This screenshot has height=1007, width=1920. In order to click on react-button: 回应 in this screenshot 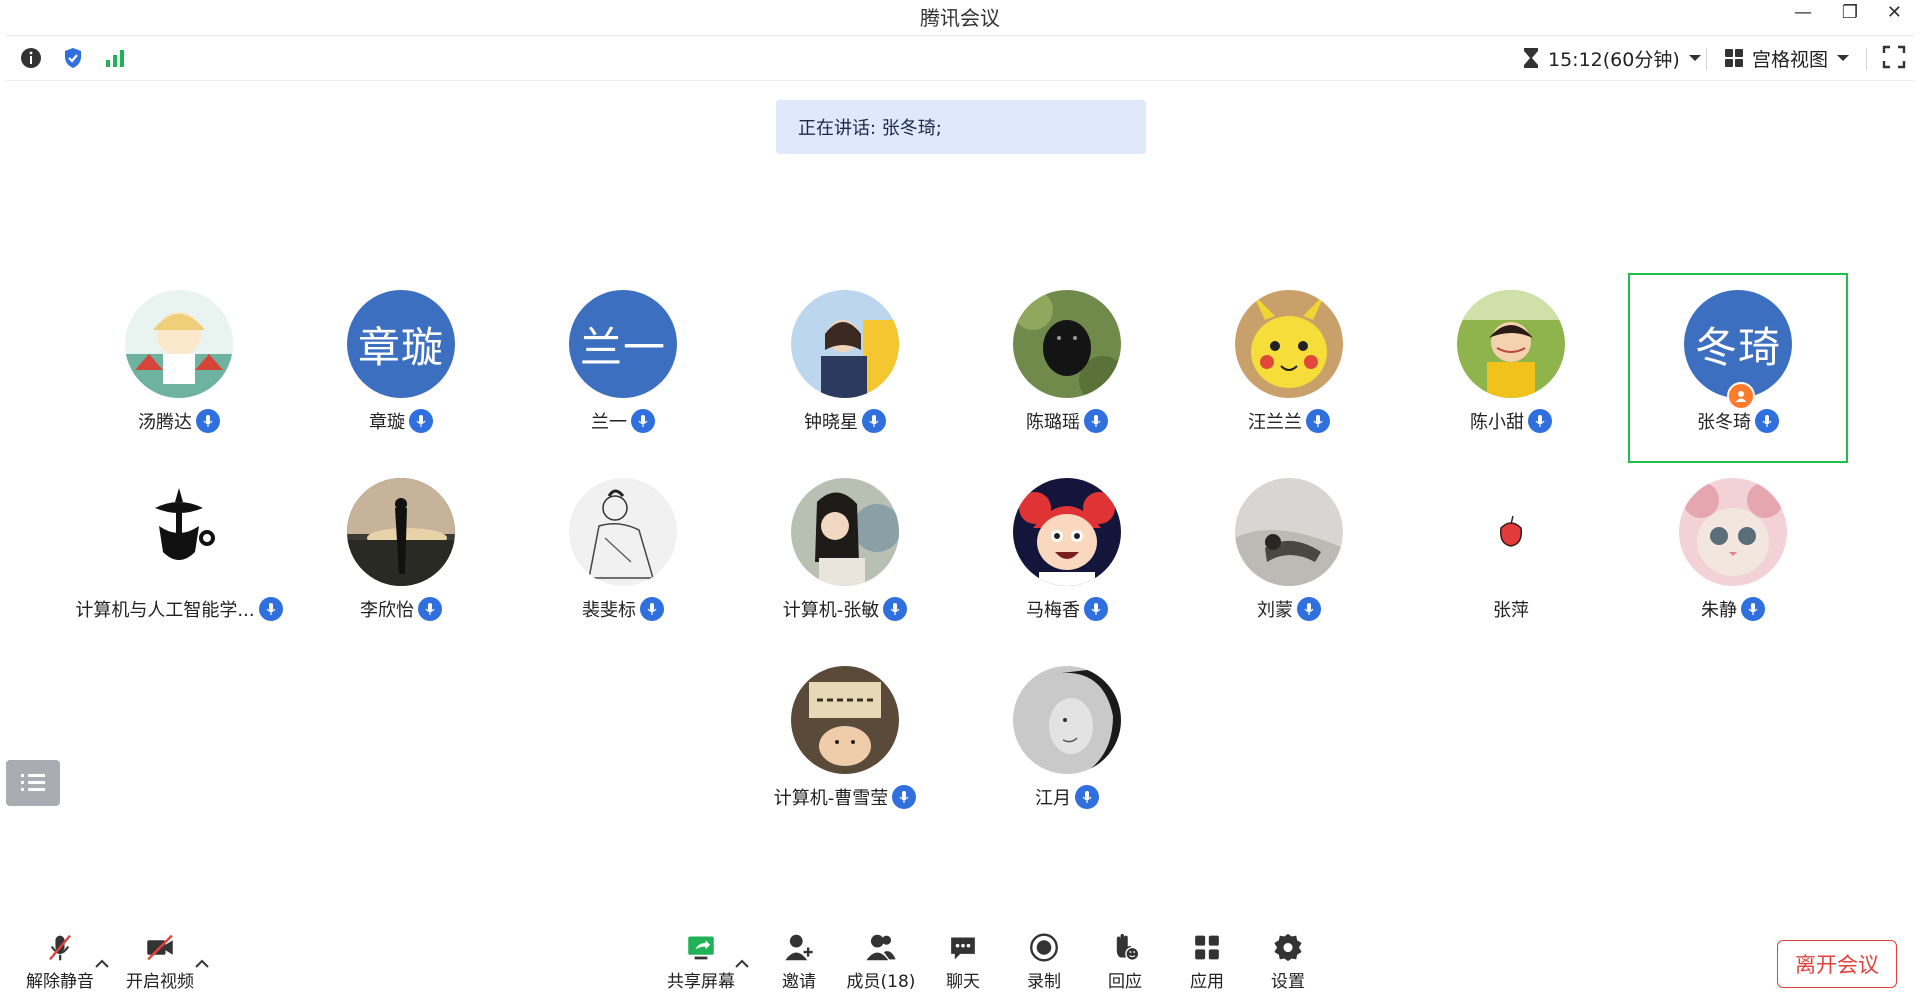, I will do `click(1125, 962)`.